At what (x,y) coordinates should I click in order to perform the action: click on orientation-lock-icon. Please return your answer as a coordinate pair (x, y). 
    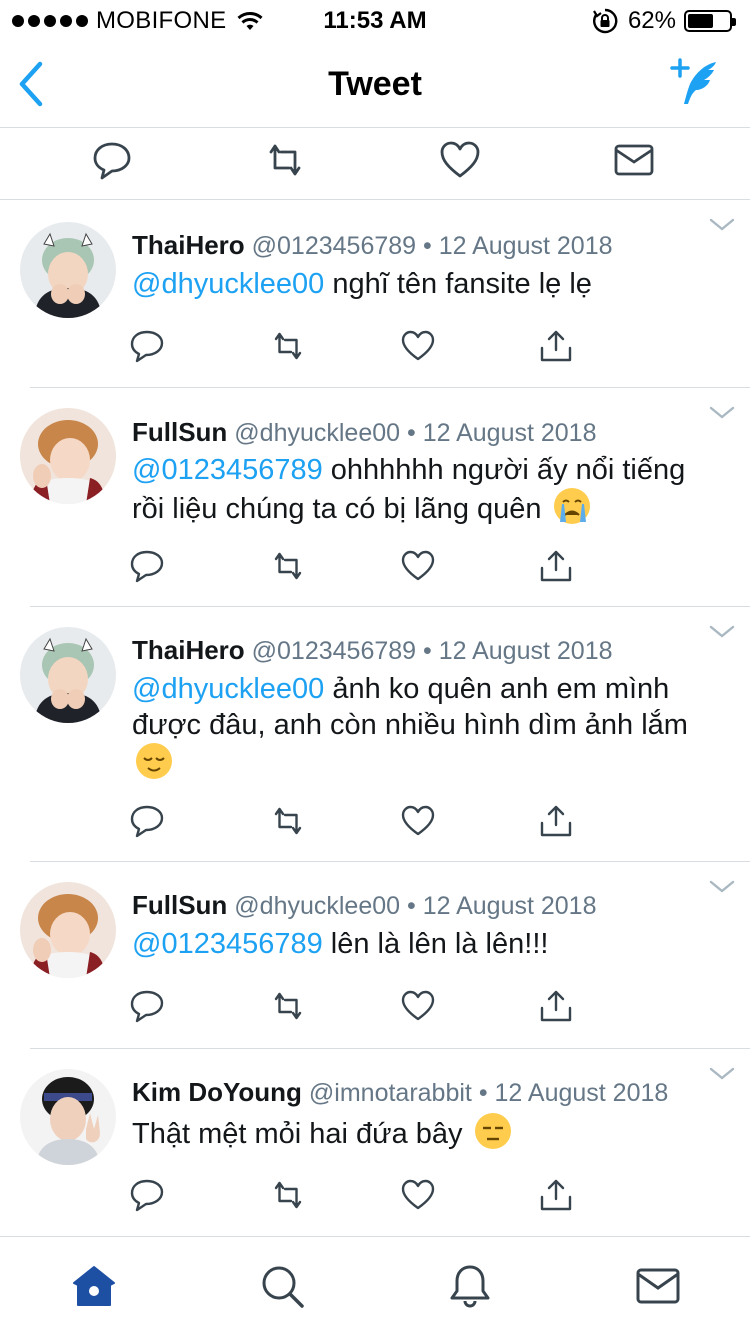
    Looking at the image, I should click on (605, 21).